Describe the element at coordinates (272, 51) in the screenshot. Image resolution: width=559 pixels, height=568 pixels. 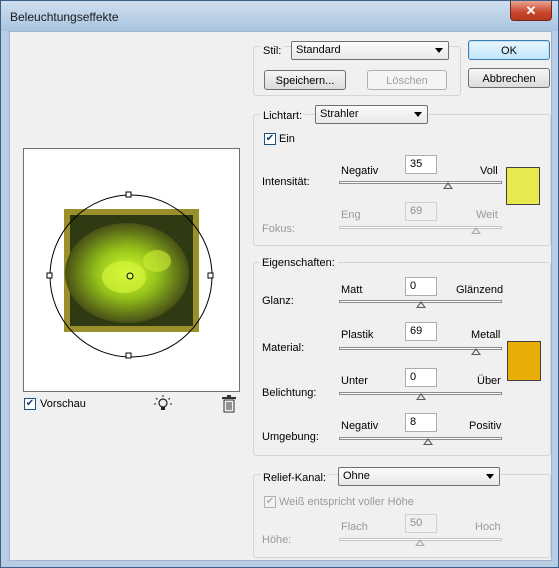
I see `style-label: Stil:` at that location.